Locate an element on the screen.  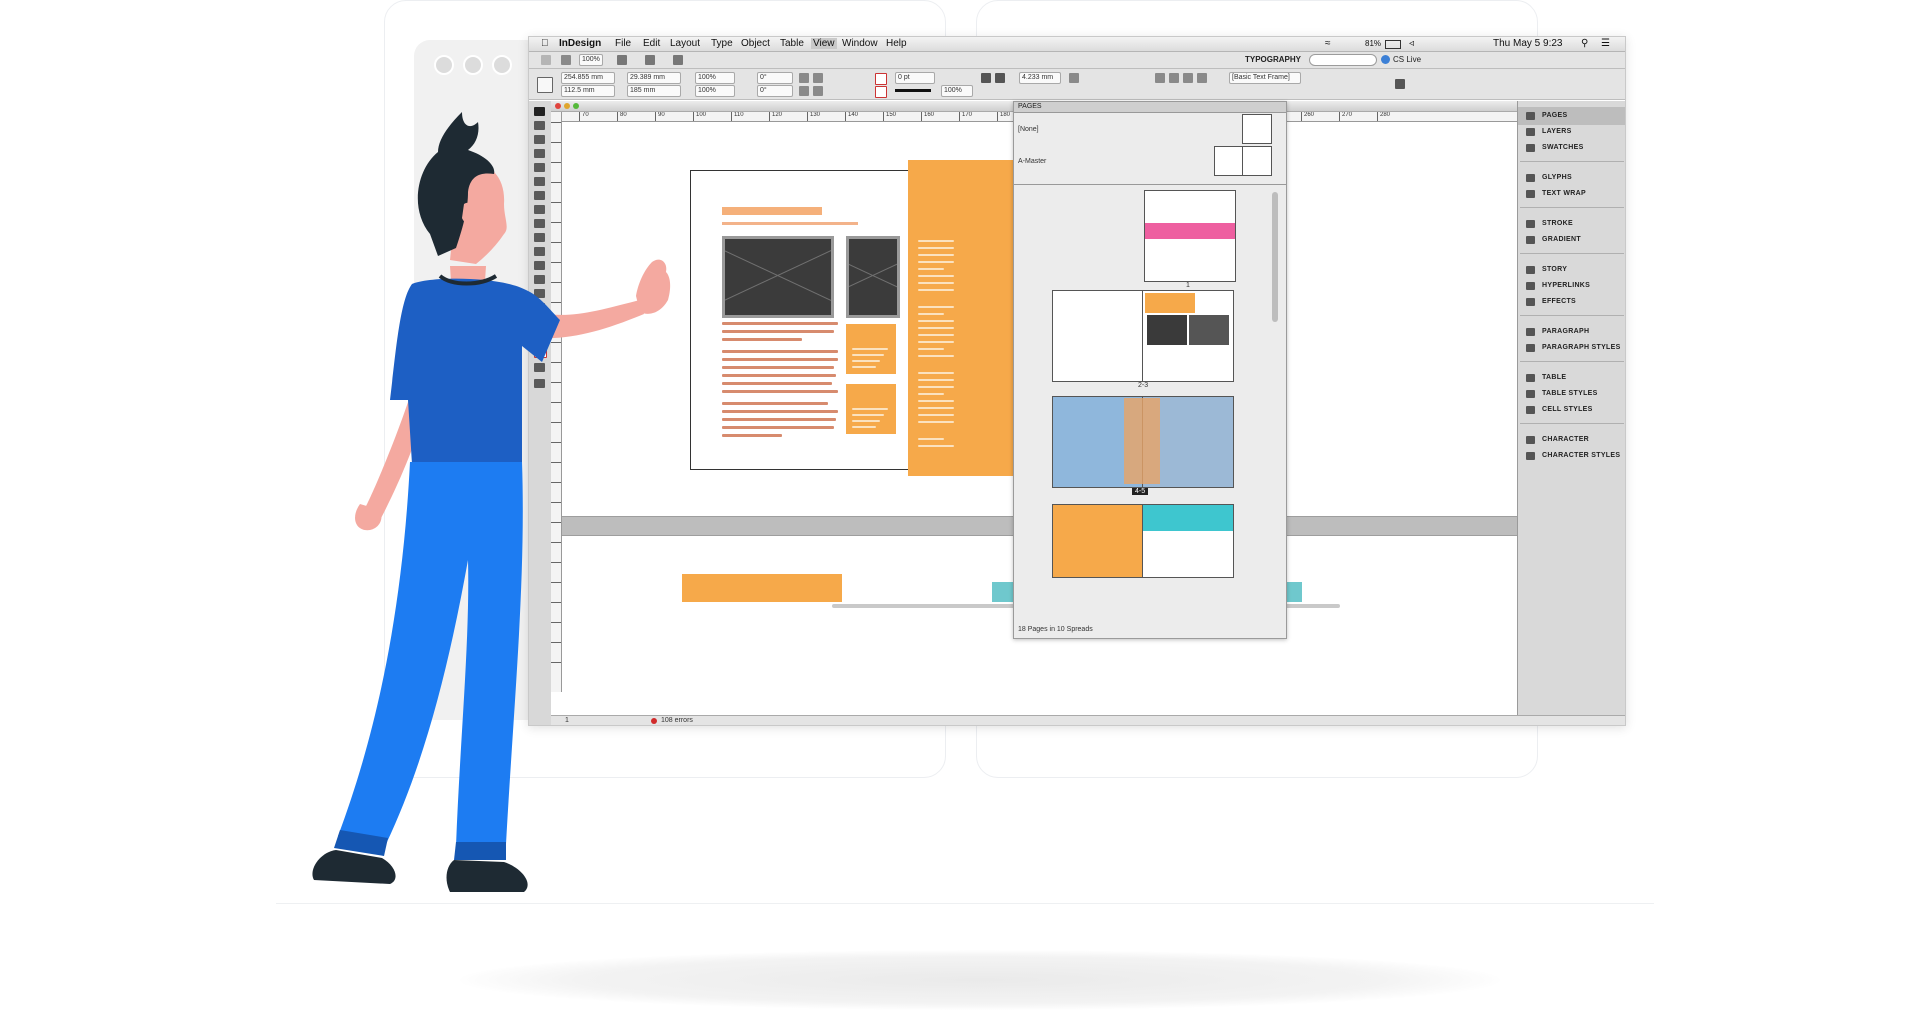
select-container-icon is located at coordinates (804, 91).